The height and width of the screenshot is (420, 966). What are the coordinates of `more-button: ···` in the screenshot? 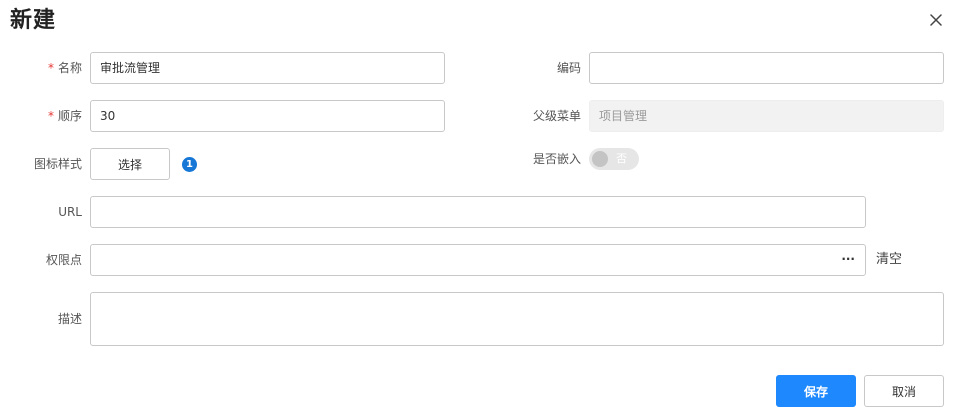 It's located at (848, 259).